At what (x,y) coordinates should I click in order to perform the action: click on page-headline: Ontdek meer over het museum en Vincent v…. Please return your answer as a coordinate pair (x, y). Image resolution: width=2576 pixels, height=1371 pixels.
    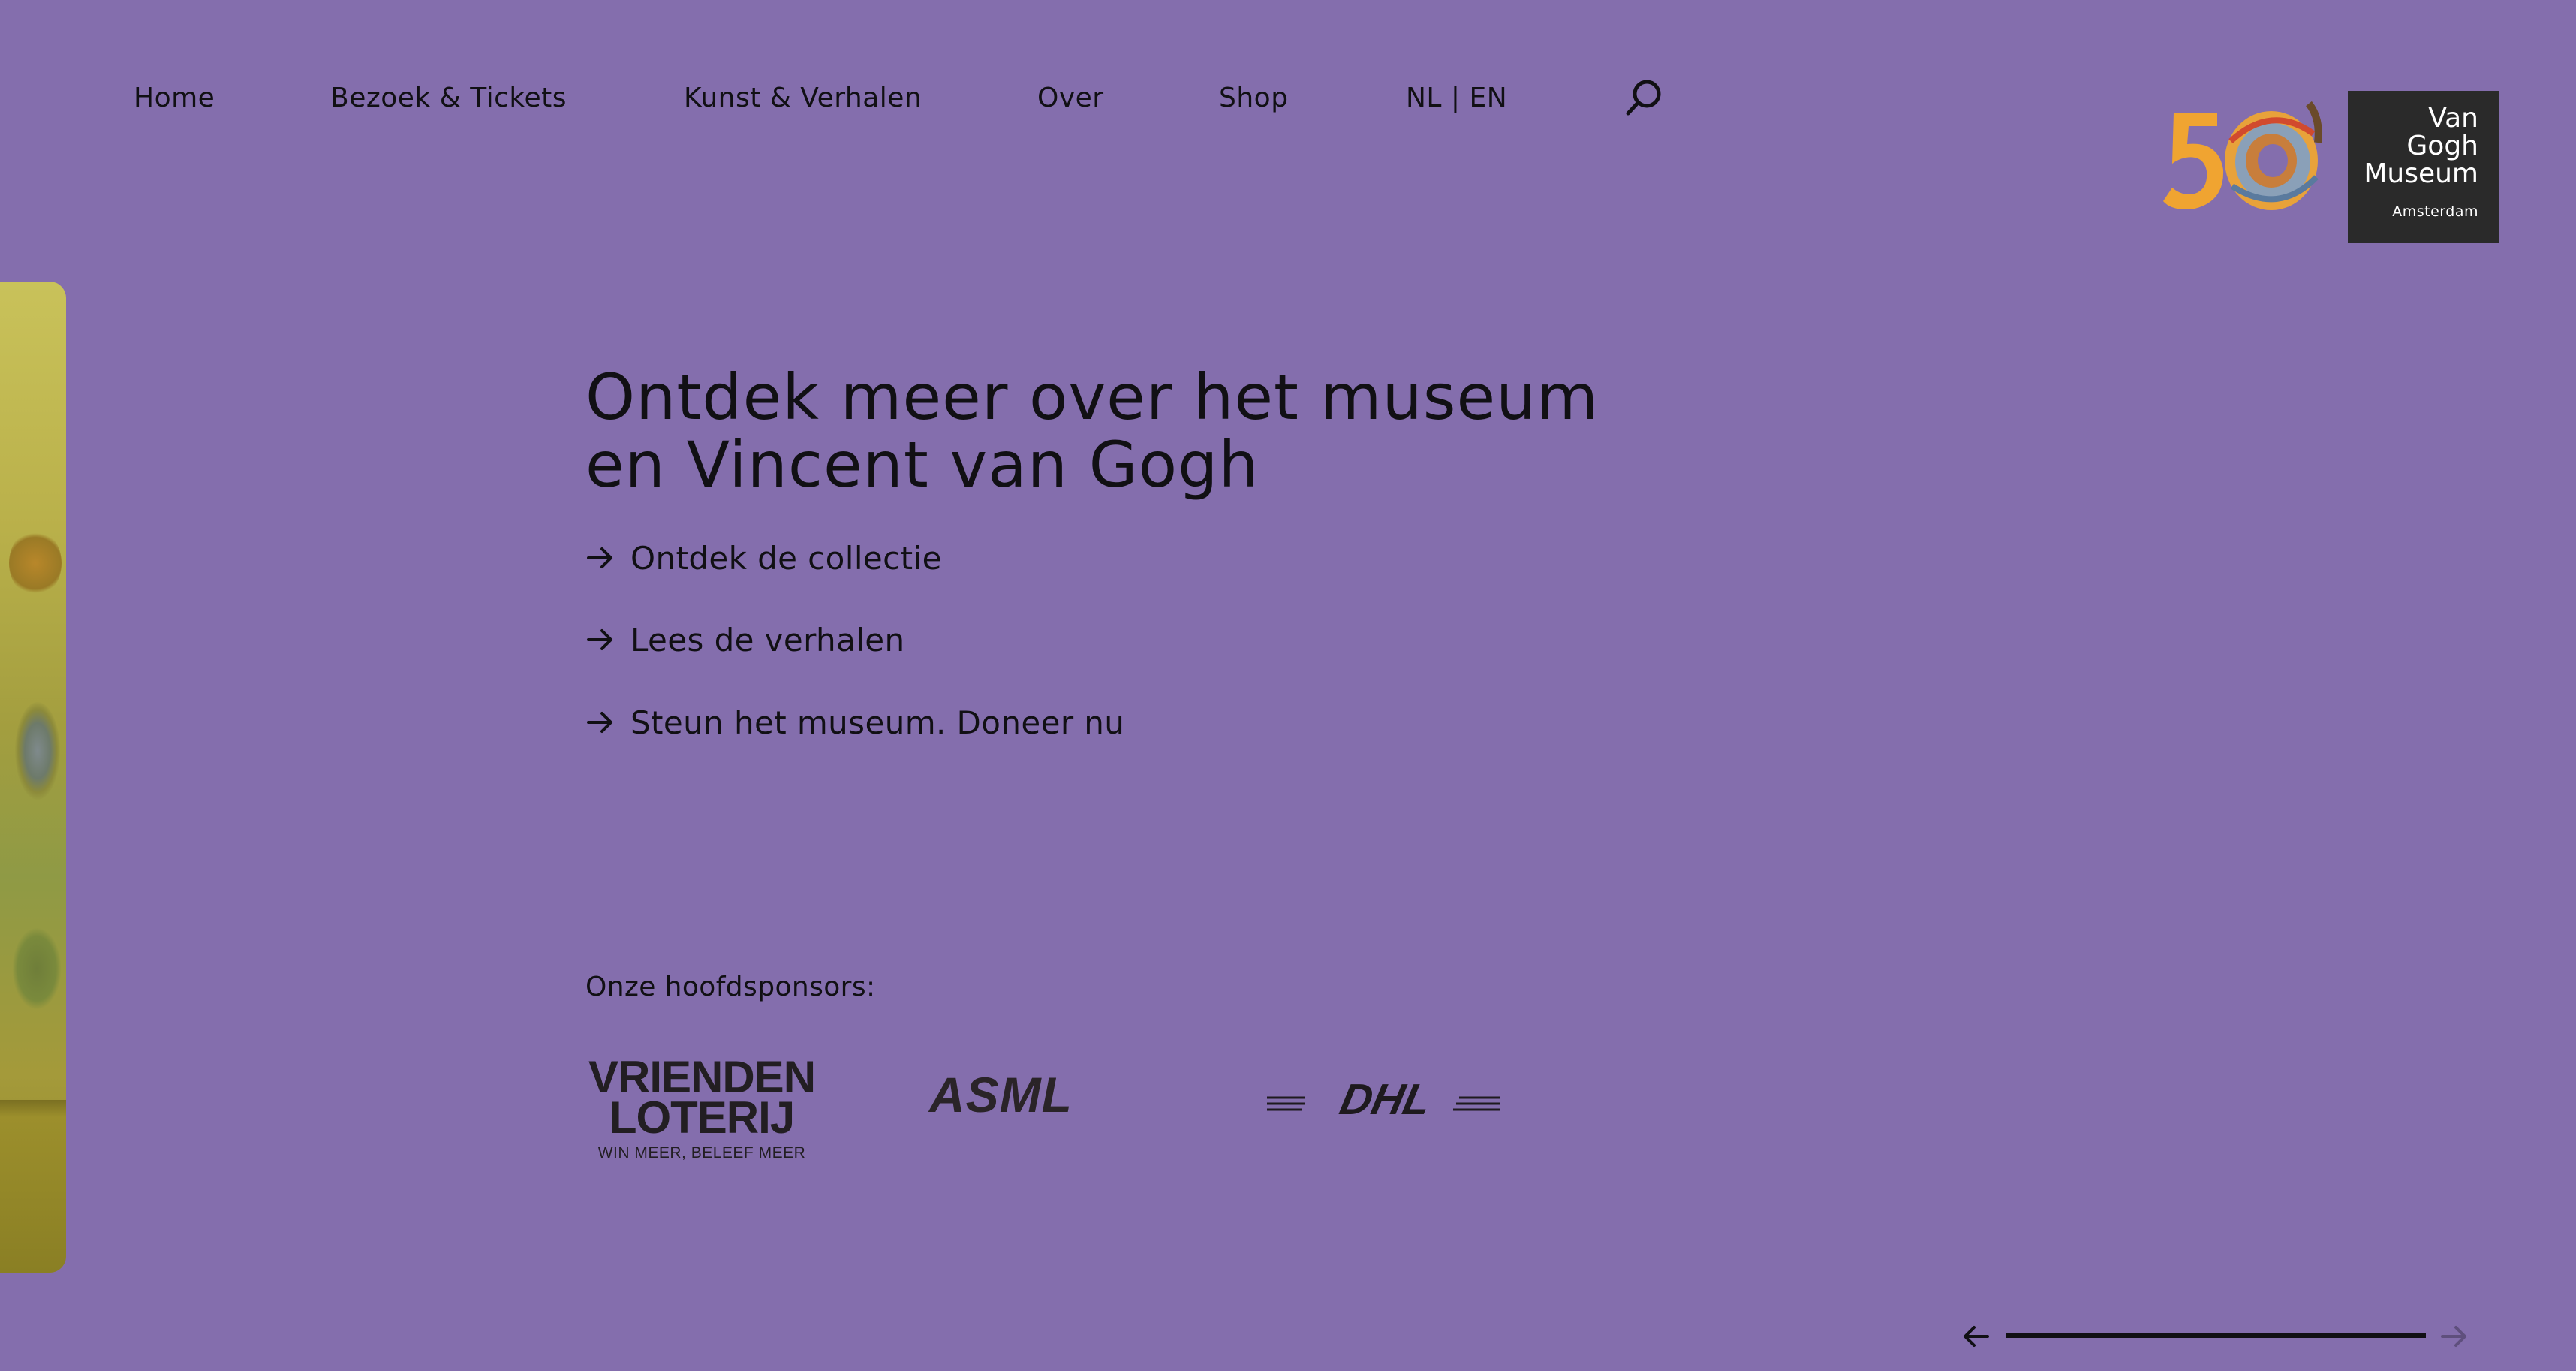
    Looking at the image, I should click on (1148, 431).